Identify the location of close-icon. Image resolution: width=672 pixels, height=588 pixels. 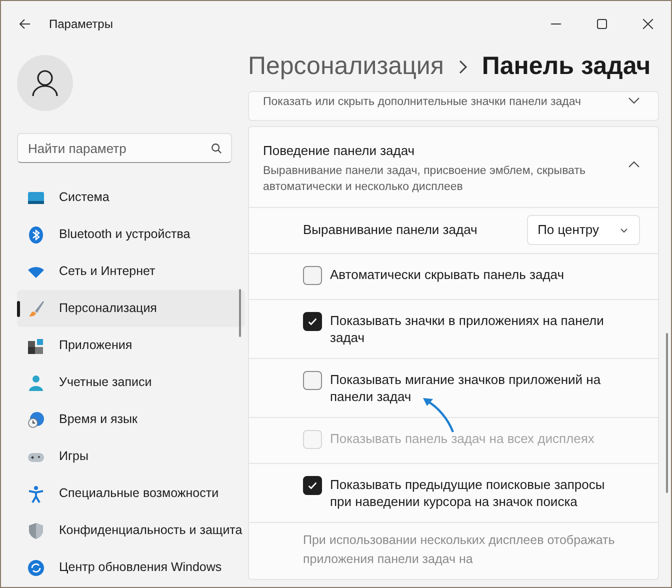
(648, 24).